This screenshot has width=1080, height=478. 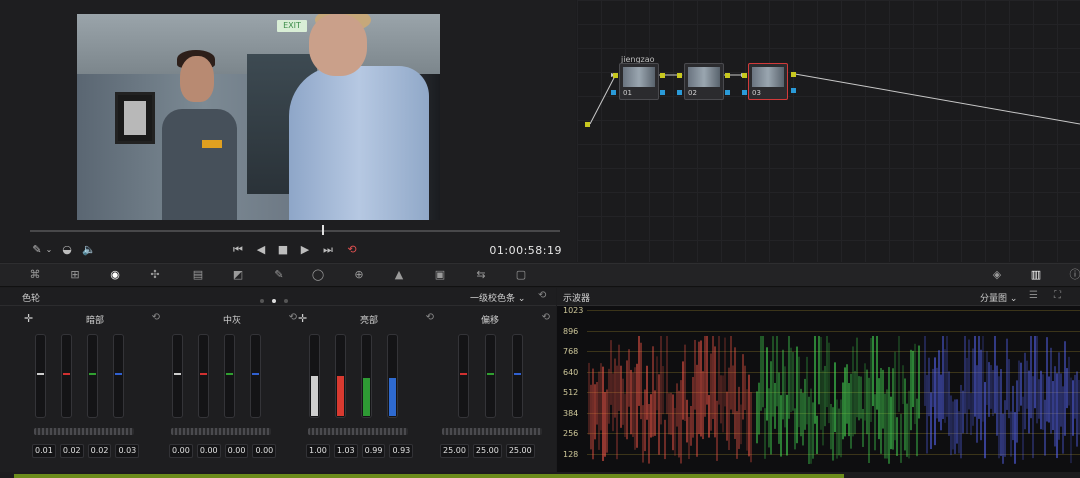 What do you see at coordinates (768, 81) in the screenshot?
I see `node-03: 03` at bounding box center [768, 81].